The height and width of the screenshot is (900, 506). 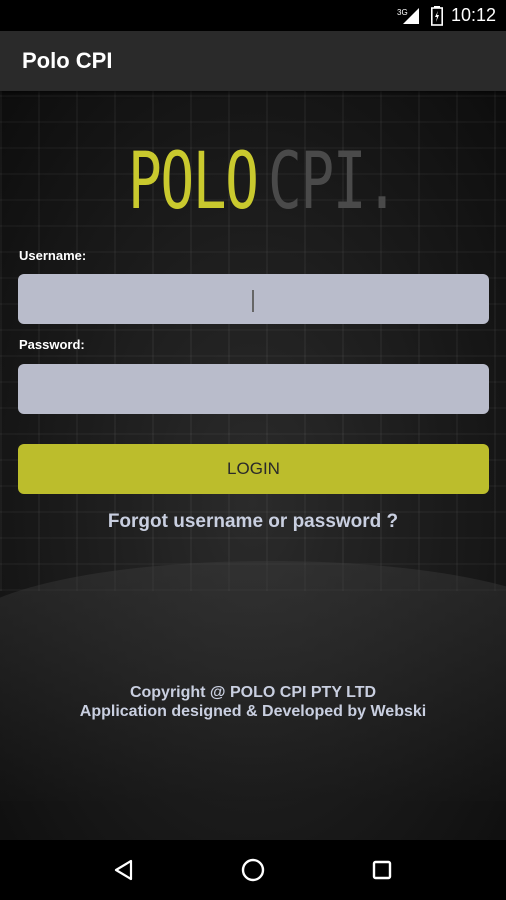 I want to click on logo-cpi-text: CPI., so click(x=333, y=182).